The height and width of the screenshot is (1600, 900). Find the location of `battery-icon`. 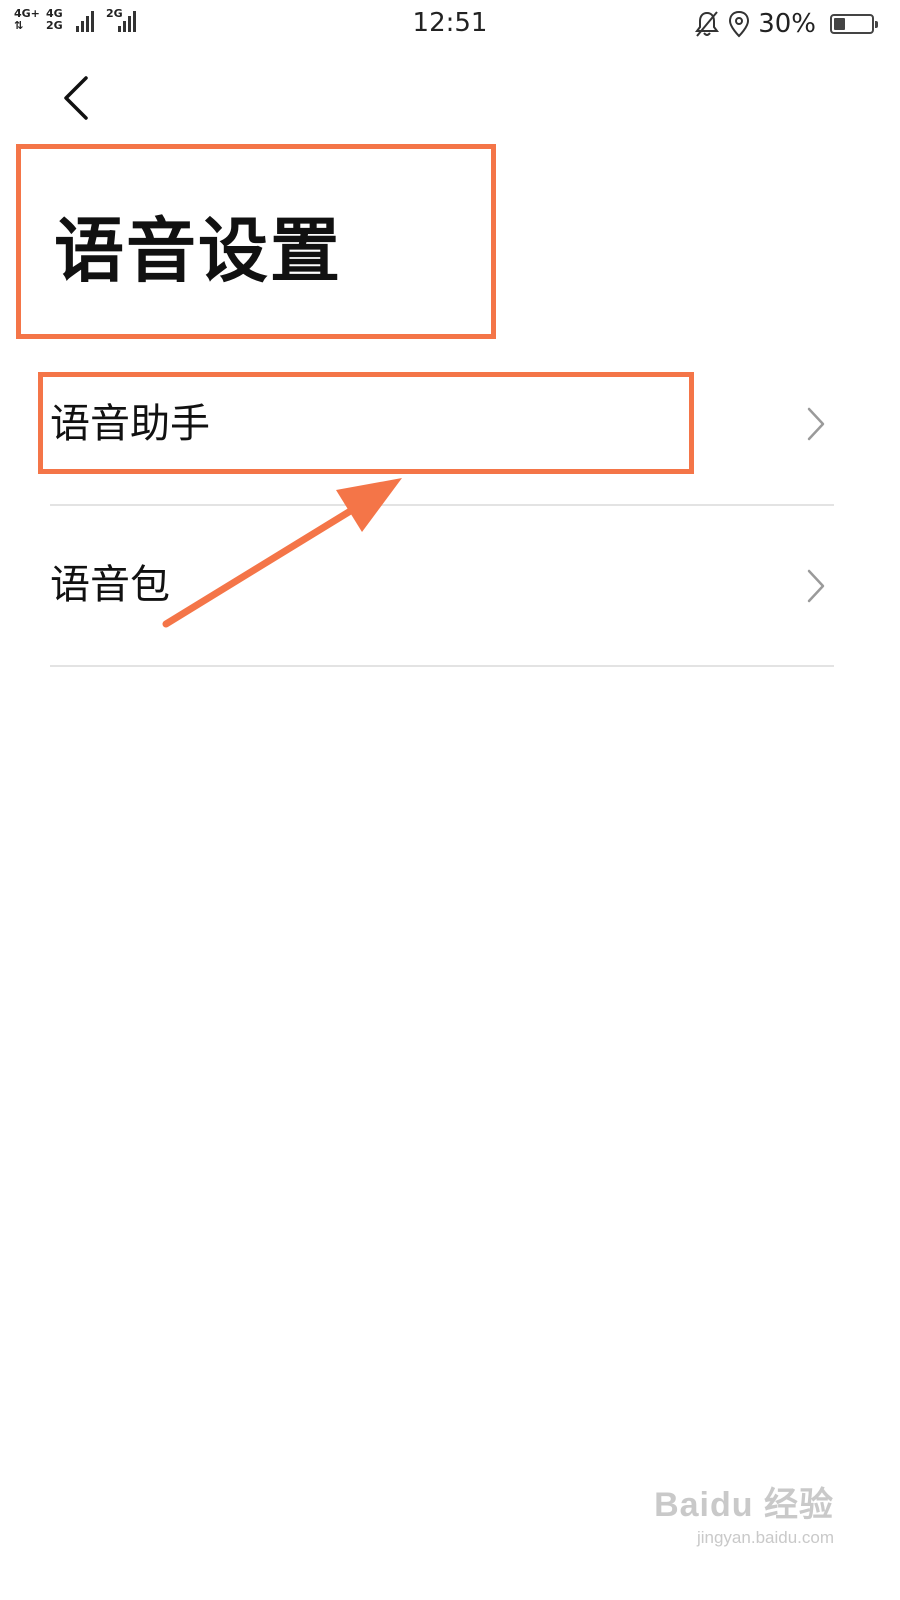

battery-icon is located at coordinates (854, 24).